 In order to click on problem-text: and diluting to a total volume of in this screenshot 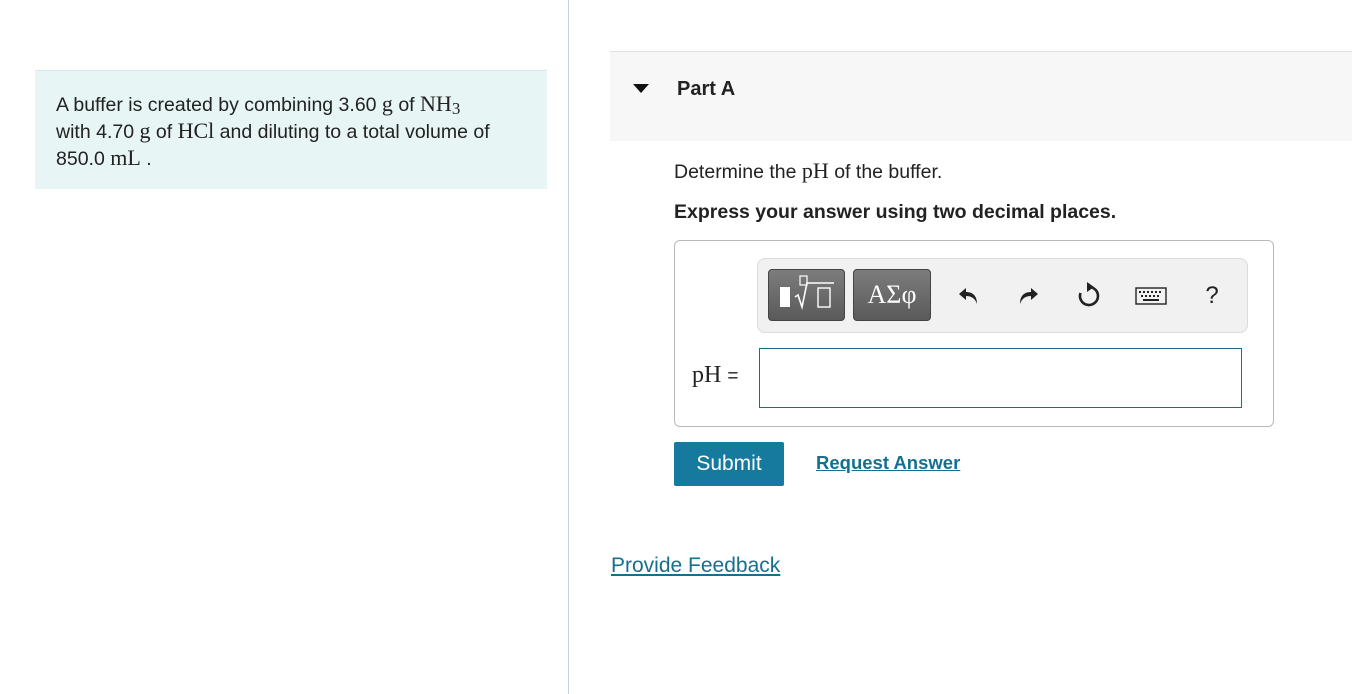, I will do `click(352, 132)`.